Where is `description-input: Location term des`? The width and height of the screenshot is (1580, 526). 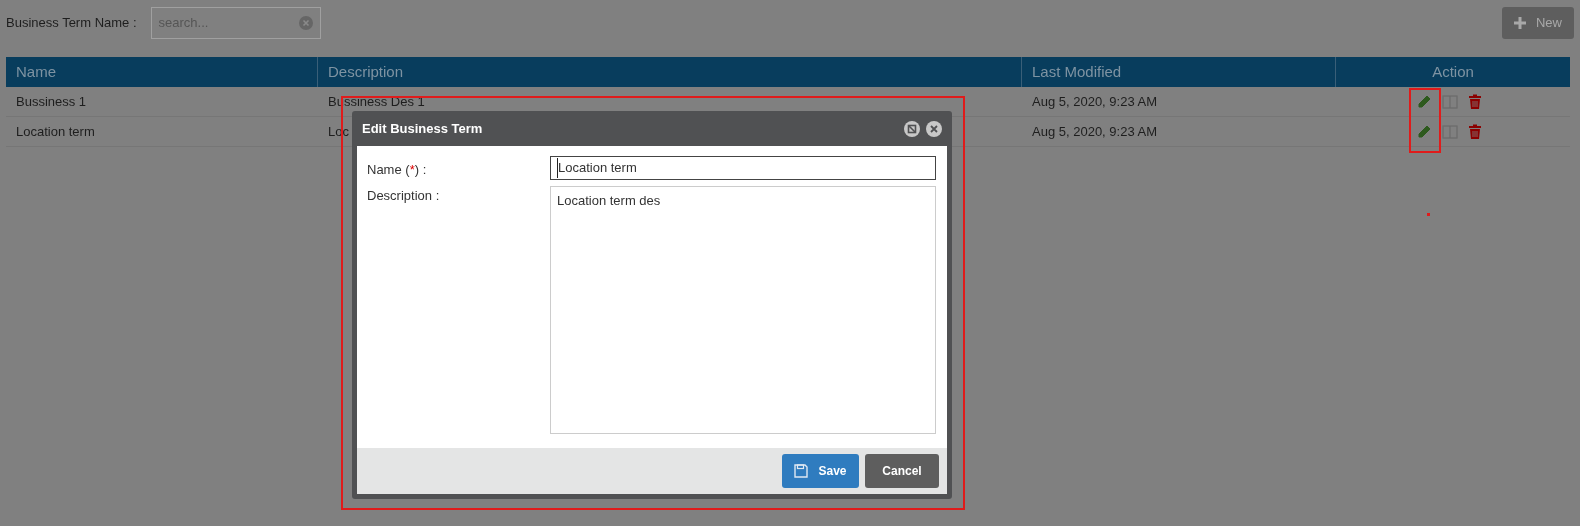
description-input: Location term des is located at coordinates (743, 310).